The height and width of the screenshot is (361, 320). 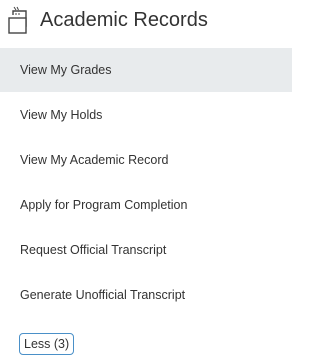 I want to click on page-title: Academic Records, so click(x=124, y=20).